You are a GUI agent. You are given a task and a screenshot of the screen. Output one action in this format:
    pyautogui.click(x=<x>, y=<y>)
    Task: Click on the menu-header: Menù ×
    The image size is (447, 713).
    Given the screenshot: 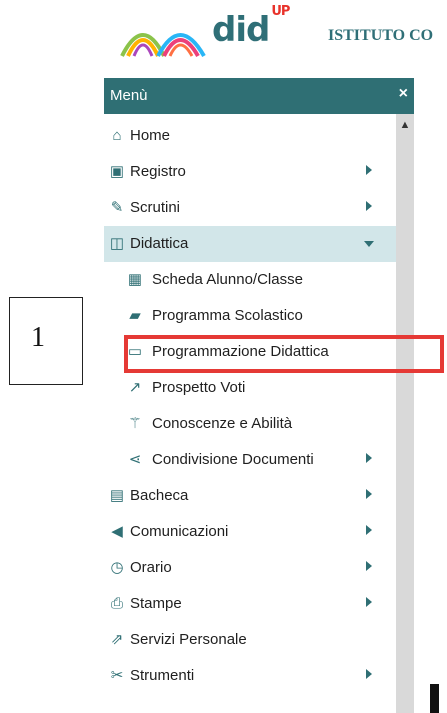 What is the action you would take?
    pyautogui.click(x=259, y=96)
    